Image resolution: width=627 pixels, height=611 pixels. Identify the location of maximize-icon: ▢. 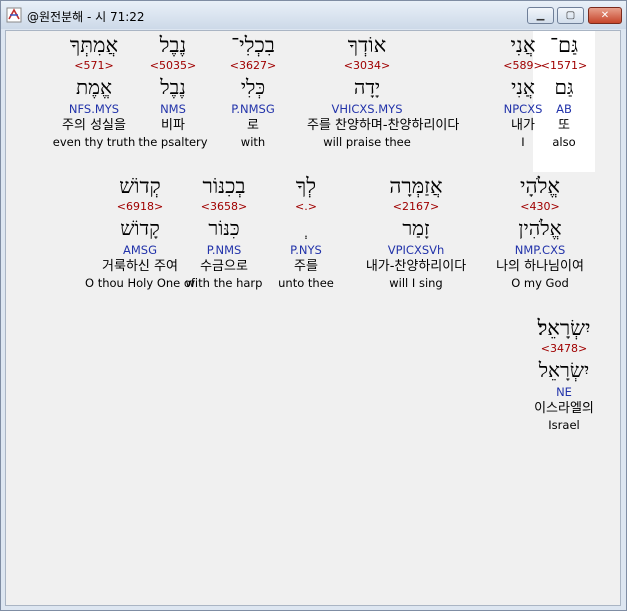
(570, 15).